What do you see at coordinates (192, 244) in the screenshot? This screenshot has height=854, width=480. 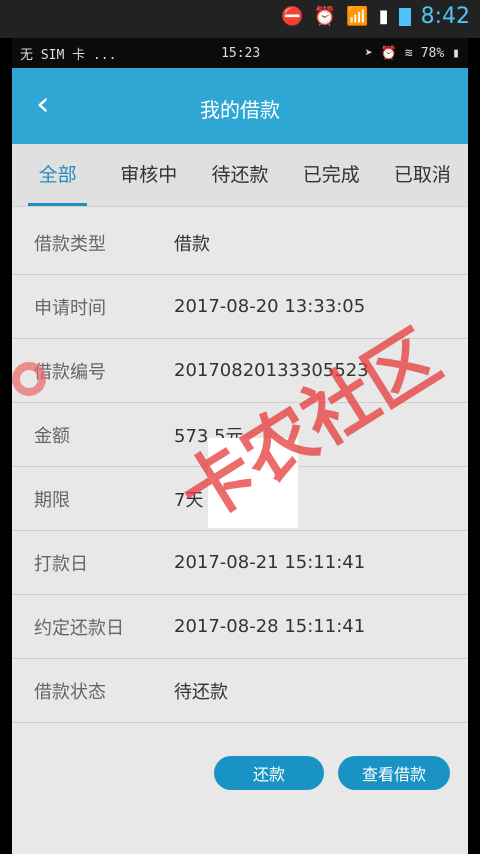 I see `row-value: 借款` at bounding box center [192, 244].